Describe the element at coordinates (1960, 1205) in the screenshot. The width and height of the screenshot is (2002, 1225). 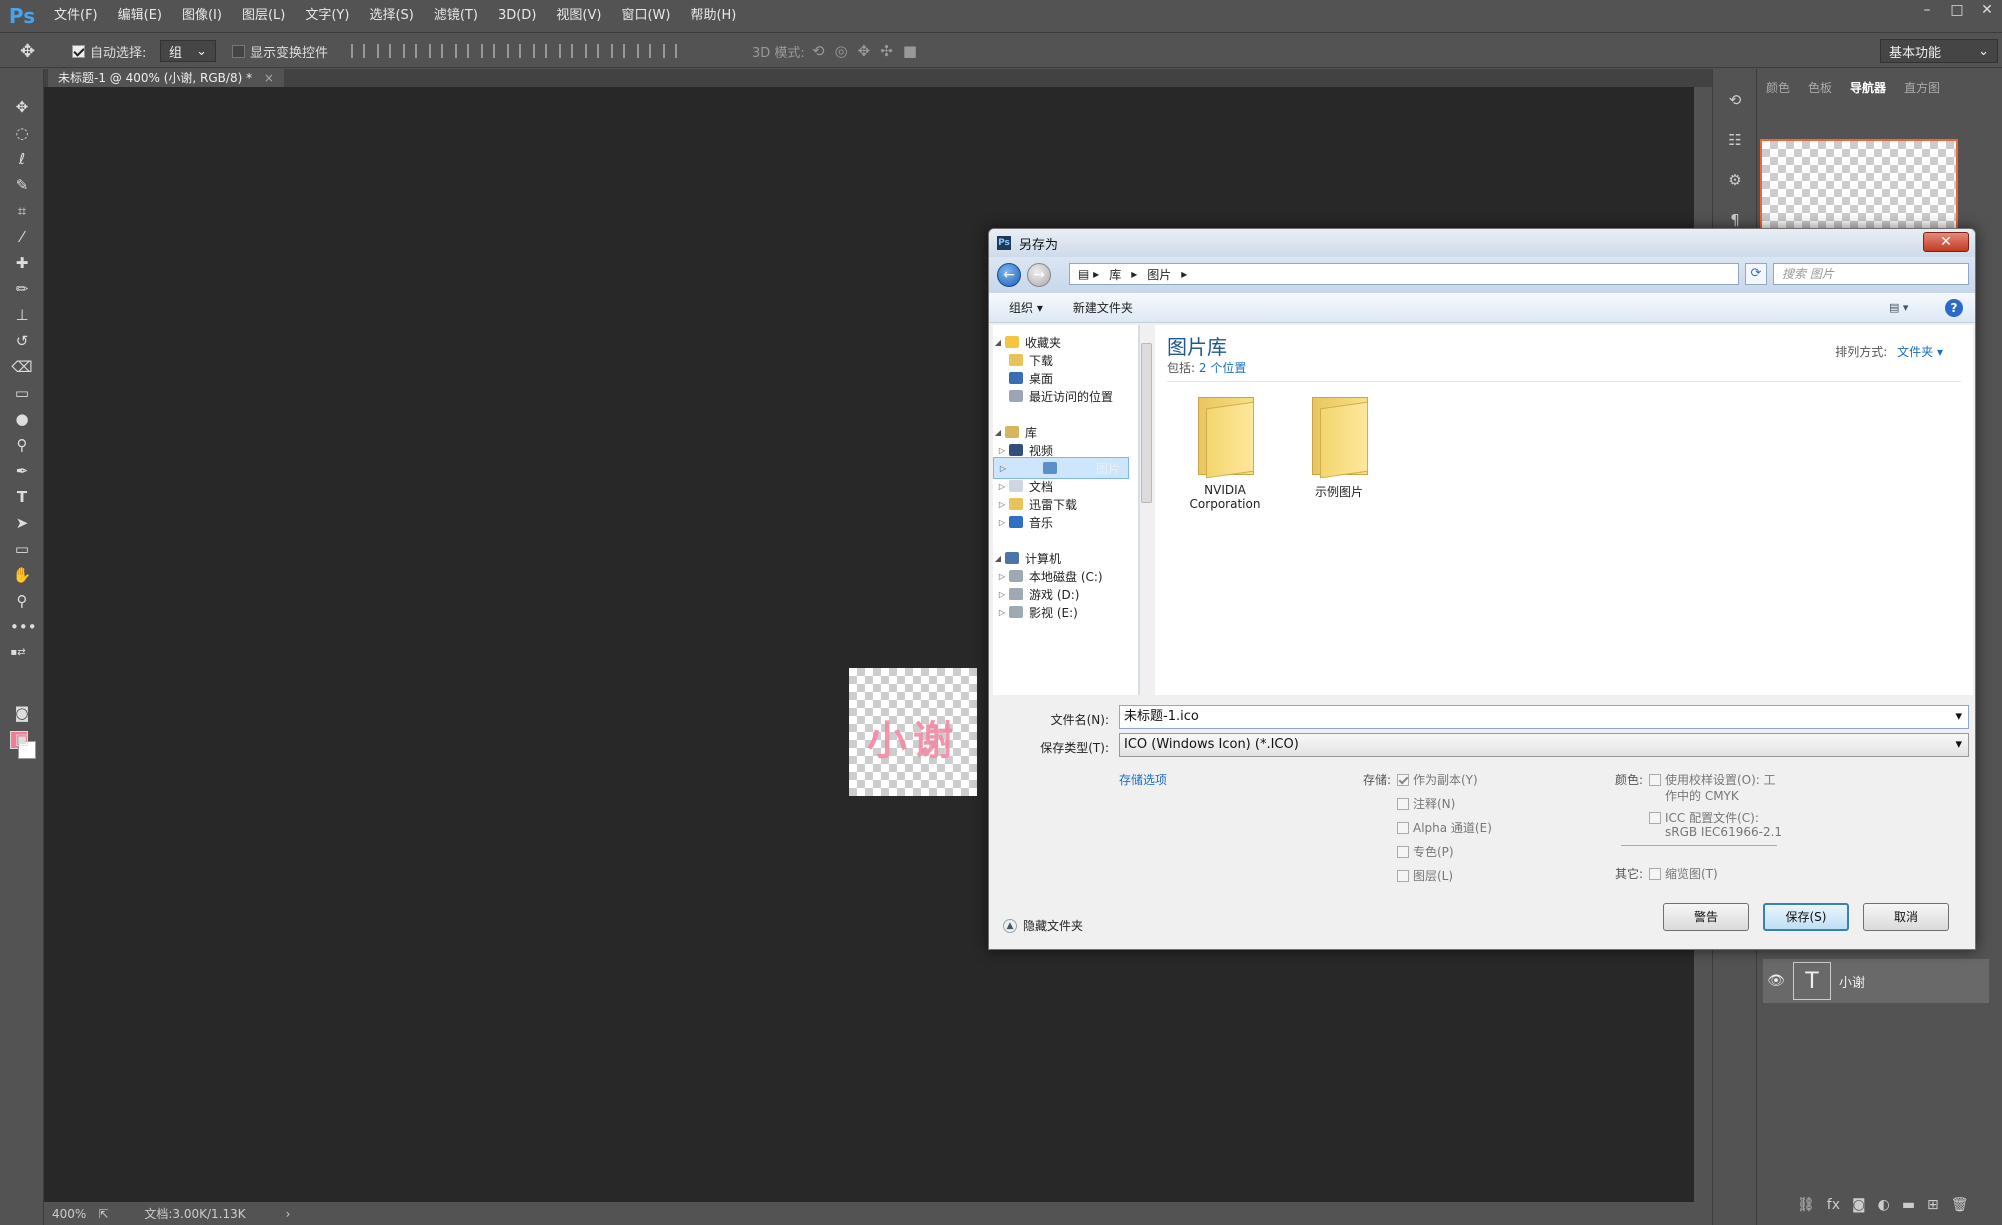
I see `trash-icon: 🗑` at that location.